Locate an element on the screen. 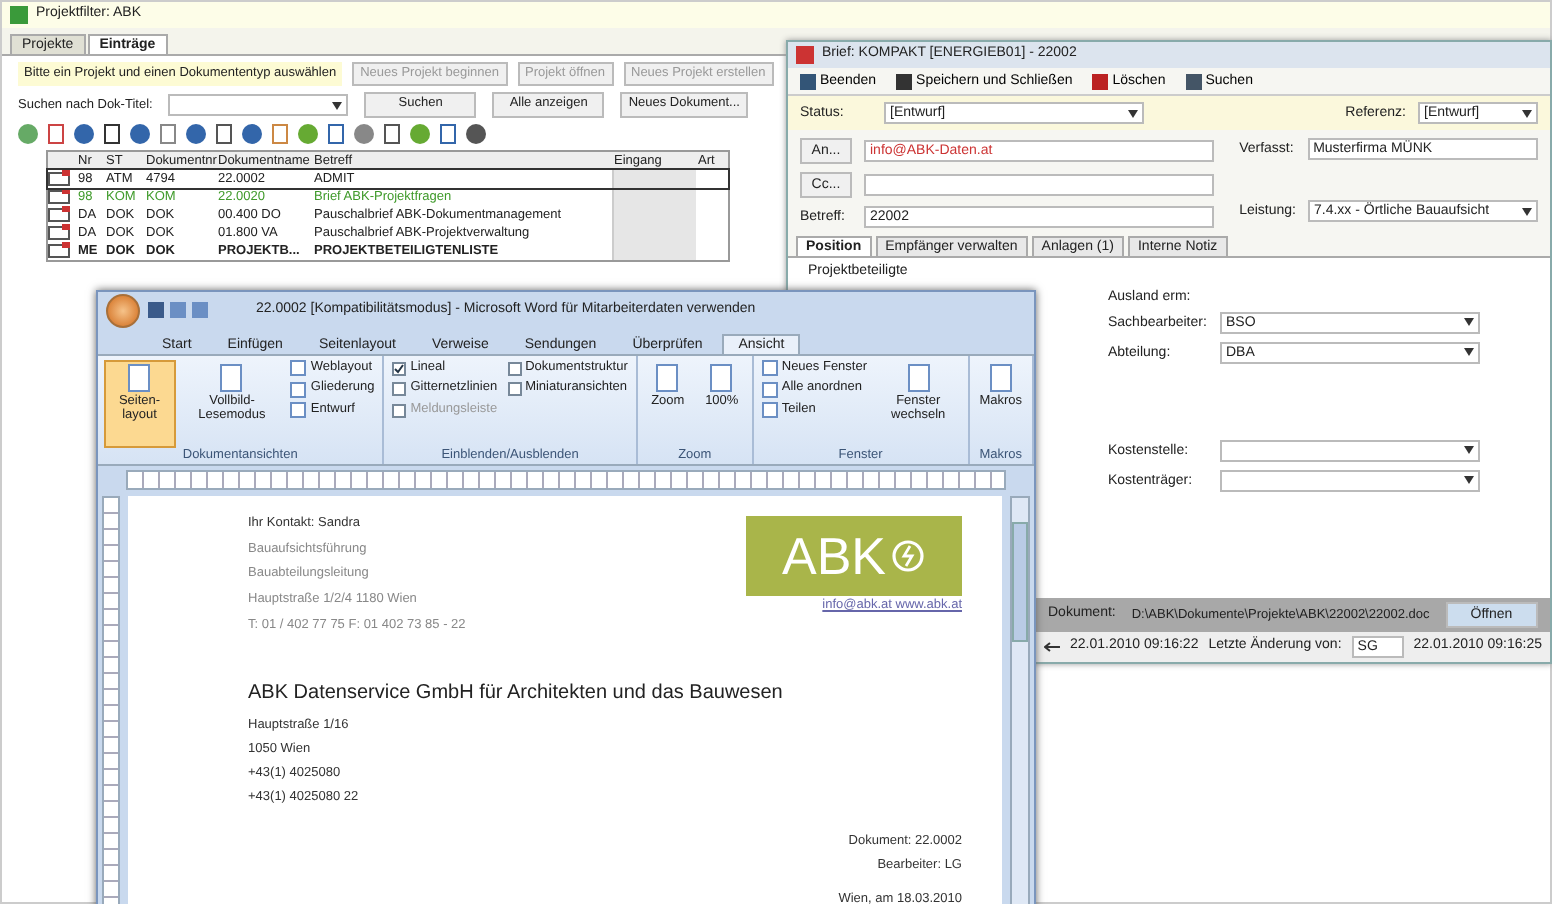 This screenshot has height=904, width=1552. search-field is located at coordinates (258, 105).